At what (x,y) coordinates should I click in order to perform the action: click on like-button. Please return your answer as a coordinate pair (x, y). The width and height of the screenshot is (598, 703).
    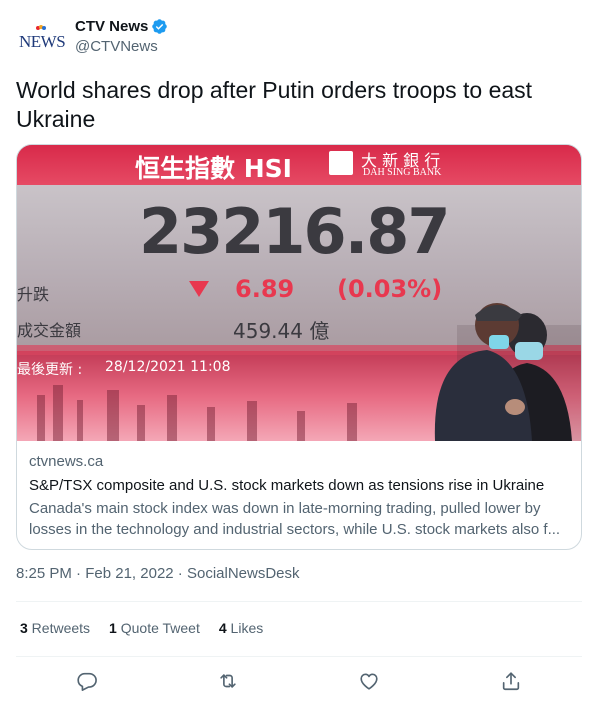
    Looking at the image, I should click on (369, 681).